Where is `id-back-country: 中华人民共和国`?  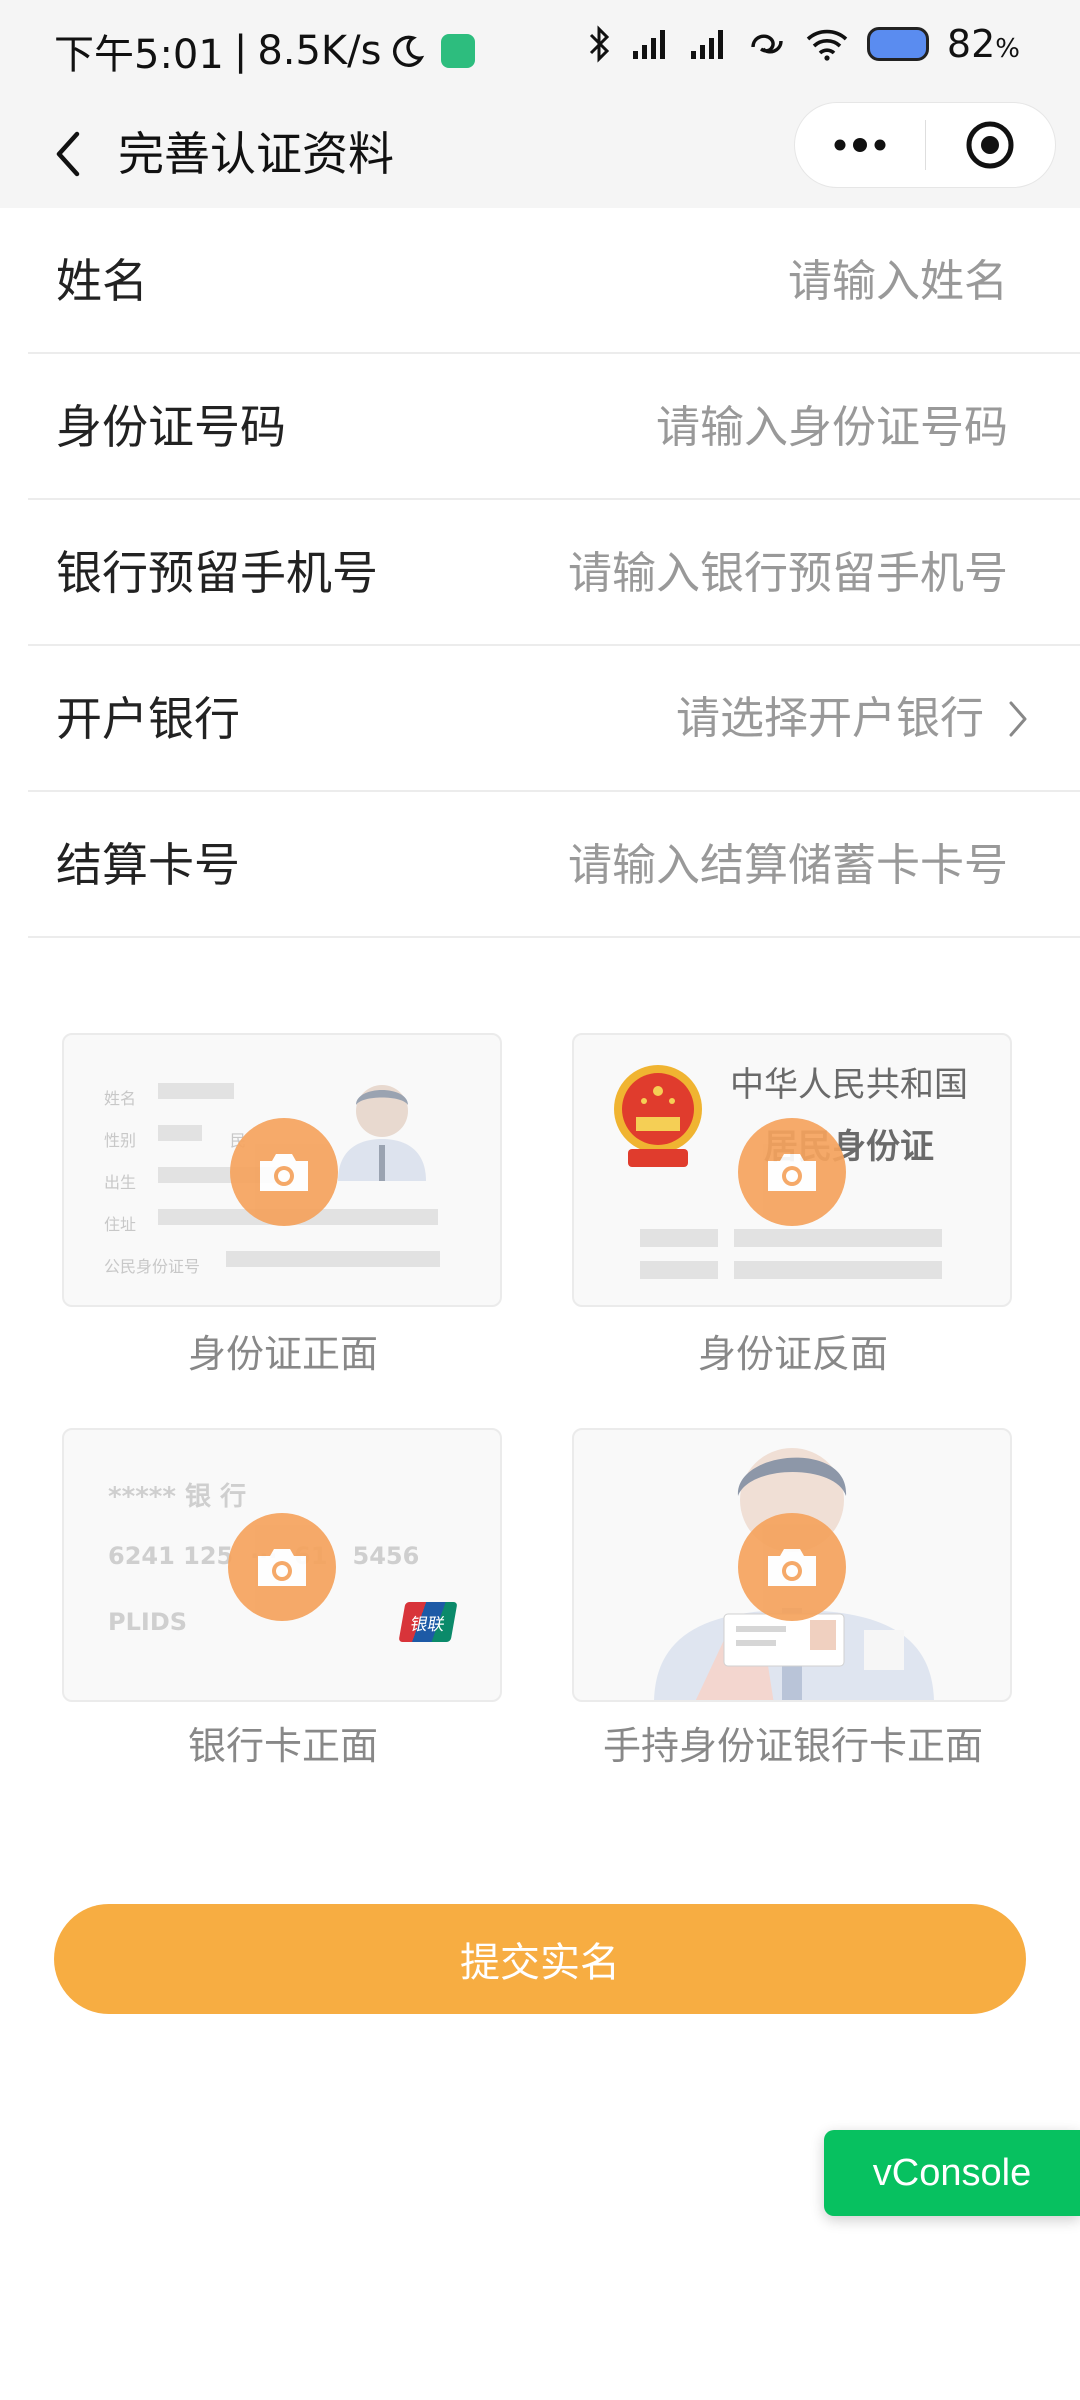
id-back-country: 中华人民共和国 is located at coordinates (849, 1085).